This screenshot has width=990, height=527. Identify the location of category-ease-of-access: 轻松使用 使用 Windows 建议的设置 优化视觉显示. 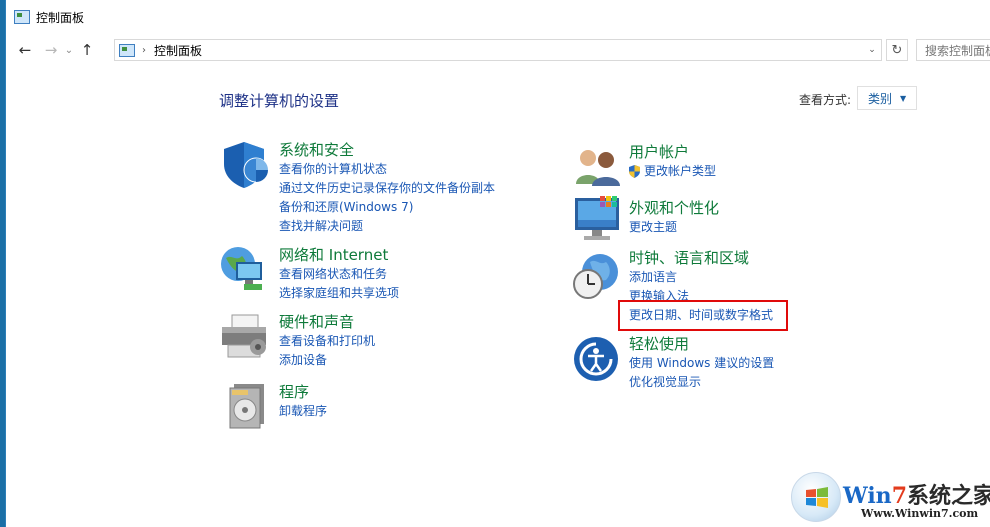
(701, 363).